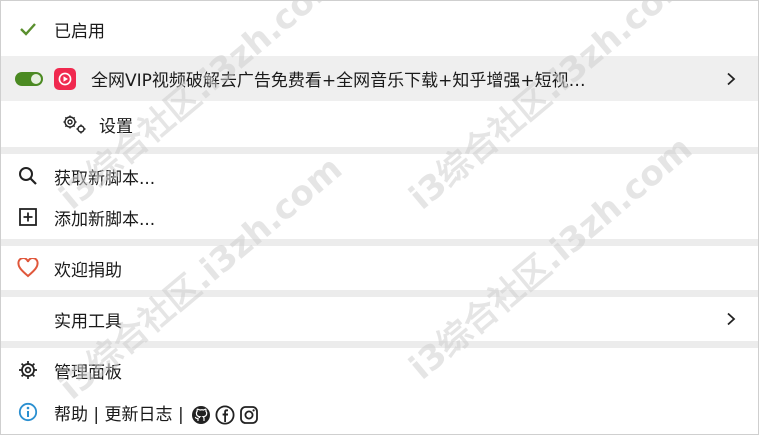 This screenshot has width=759, height=435. Describe the element at coordinates (88, 321) in the screenshot. I see `tools-label: 实用工具` at that location.